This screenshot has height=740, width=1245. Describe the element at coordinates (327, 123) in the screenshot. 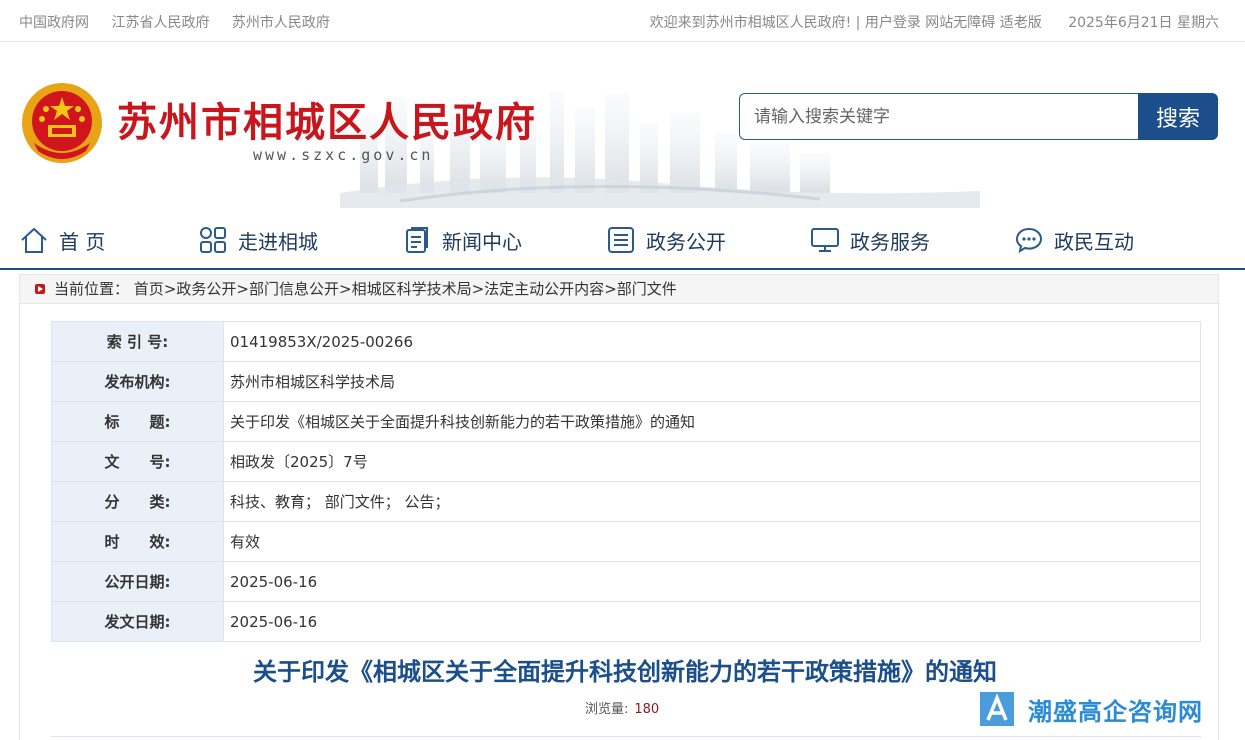

I see `site-title: 苏州市相城区人民政府` at that location.